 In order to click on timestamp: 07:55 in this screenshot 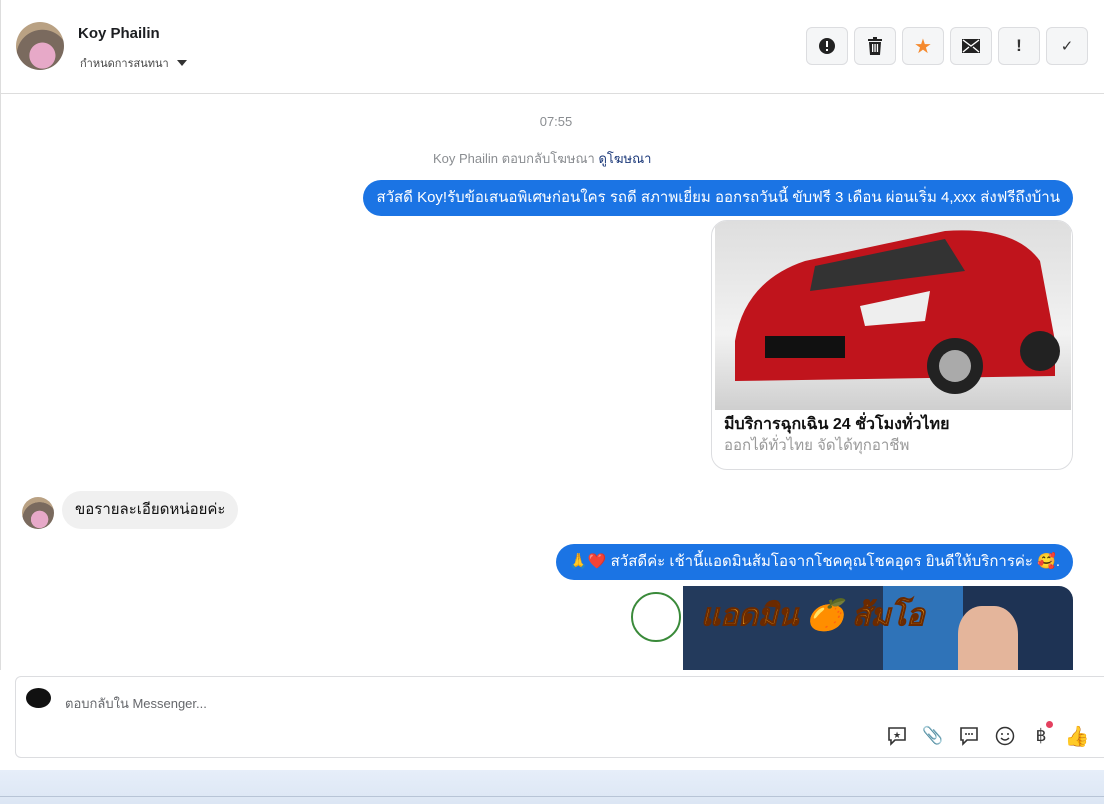, I will do `click(556, 121)`.